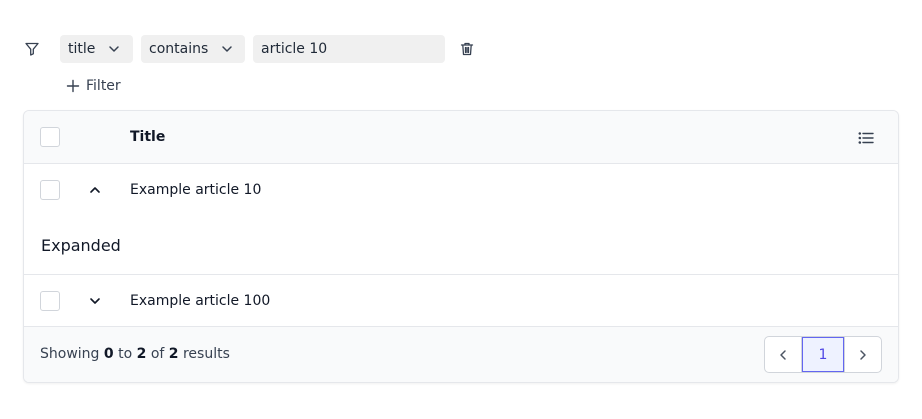 The image size is (922, 419). I want to click on next-page-button, so click(862, 354).